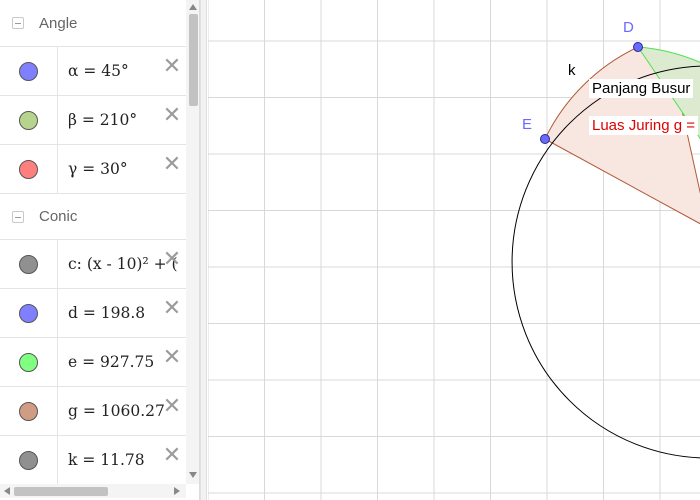  I want to click on horizontal-scrollbar, so click(93, 491).